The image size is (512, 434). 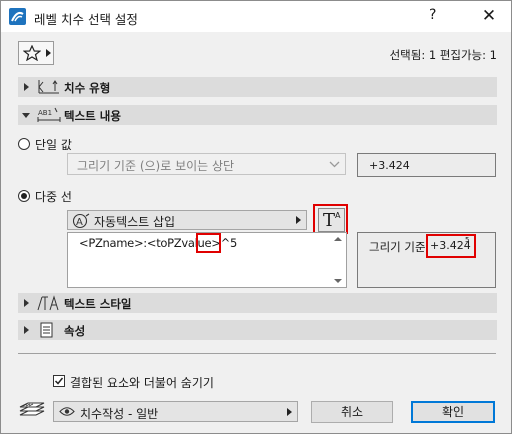 What do you see at coordinates (256, 16) in the screenshot?
I see `title-bar: 레벨 치수 선택 설정 ? ✕` at bounding box center [256, 16].